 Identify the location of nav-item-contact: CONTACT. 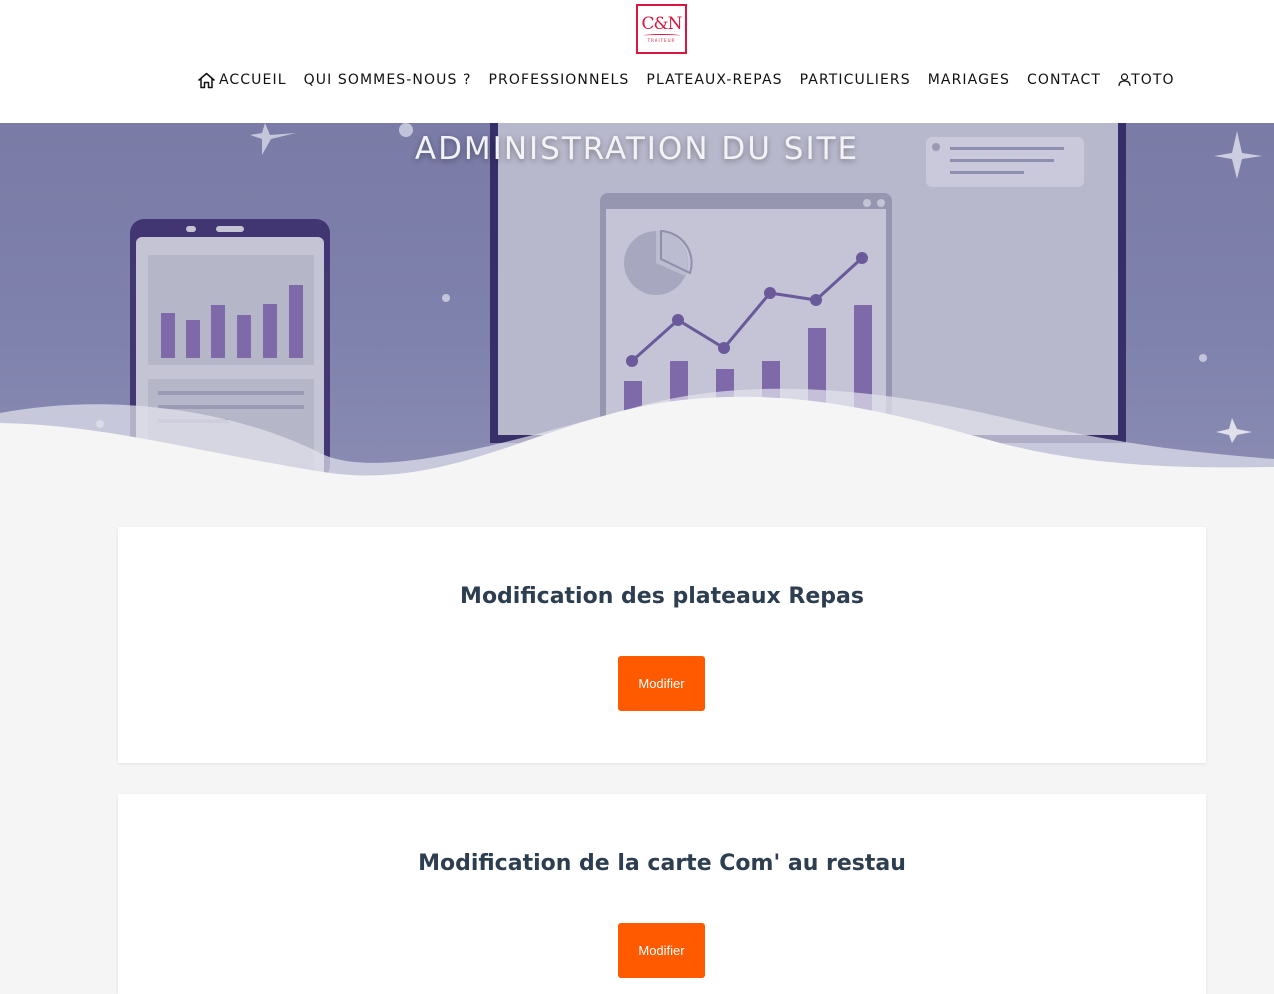
(1064, 80).